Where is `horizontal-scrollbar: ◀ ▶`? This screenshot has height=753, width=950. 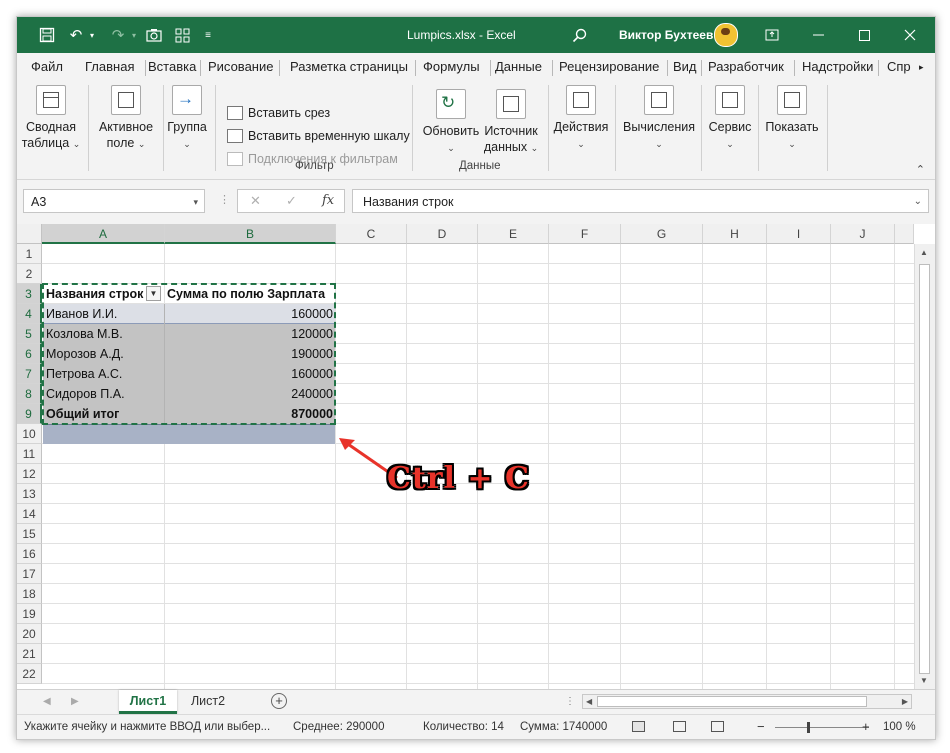 horizontal-scrollbar: ◀ ▶ is located at coordinates (747, 701).